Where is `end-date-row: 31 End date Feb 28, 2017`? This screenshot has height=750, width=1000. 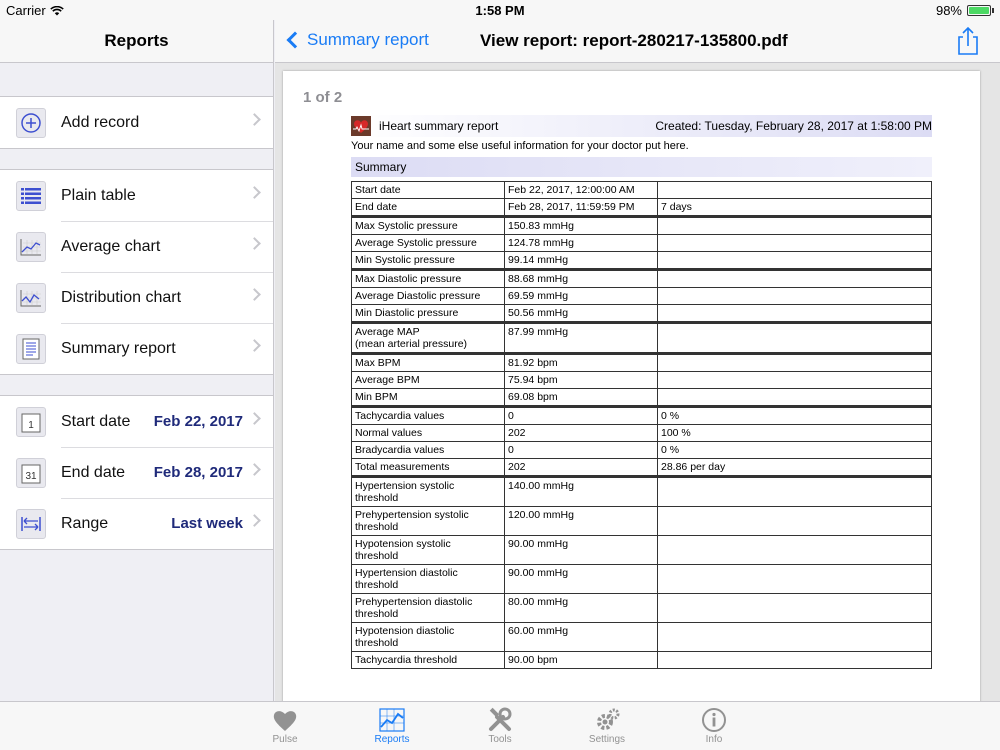 end-date-row: 31 End date Feb 28, 2017 is located at coordinates (136, 472).